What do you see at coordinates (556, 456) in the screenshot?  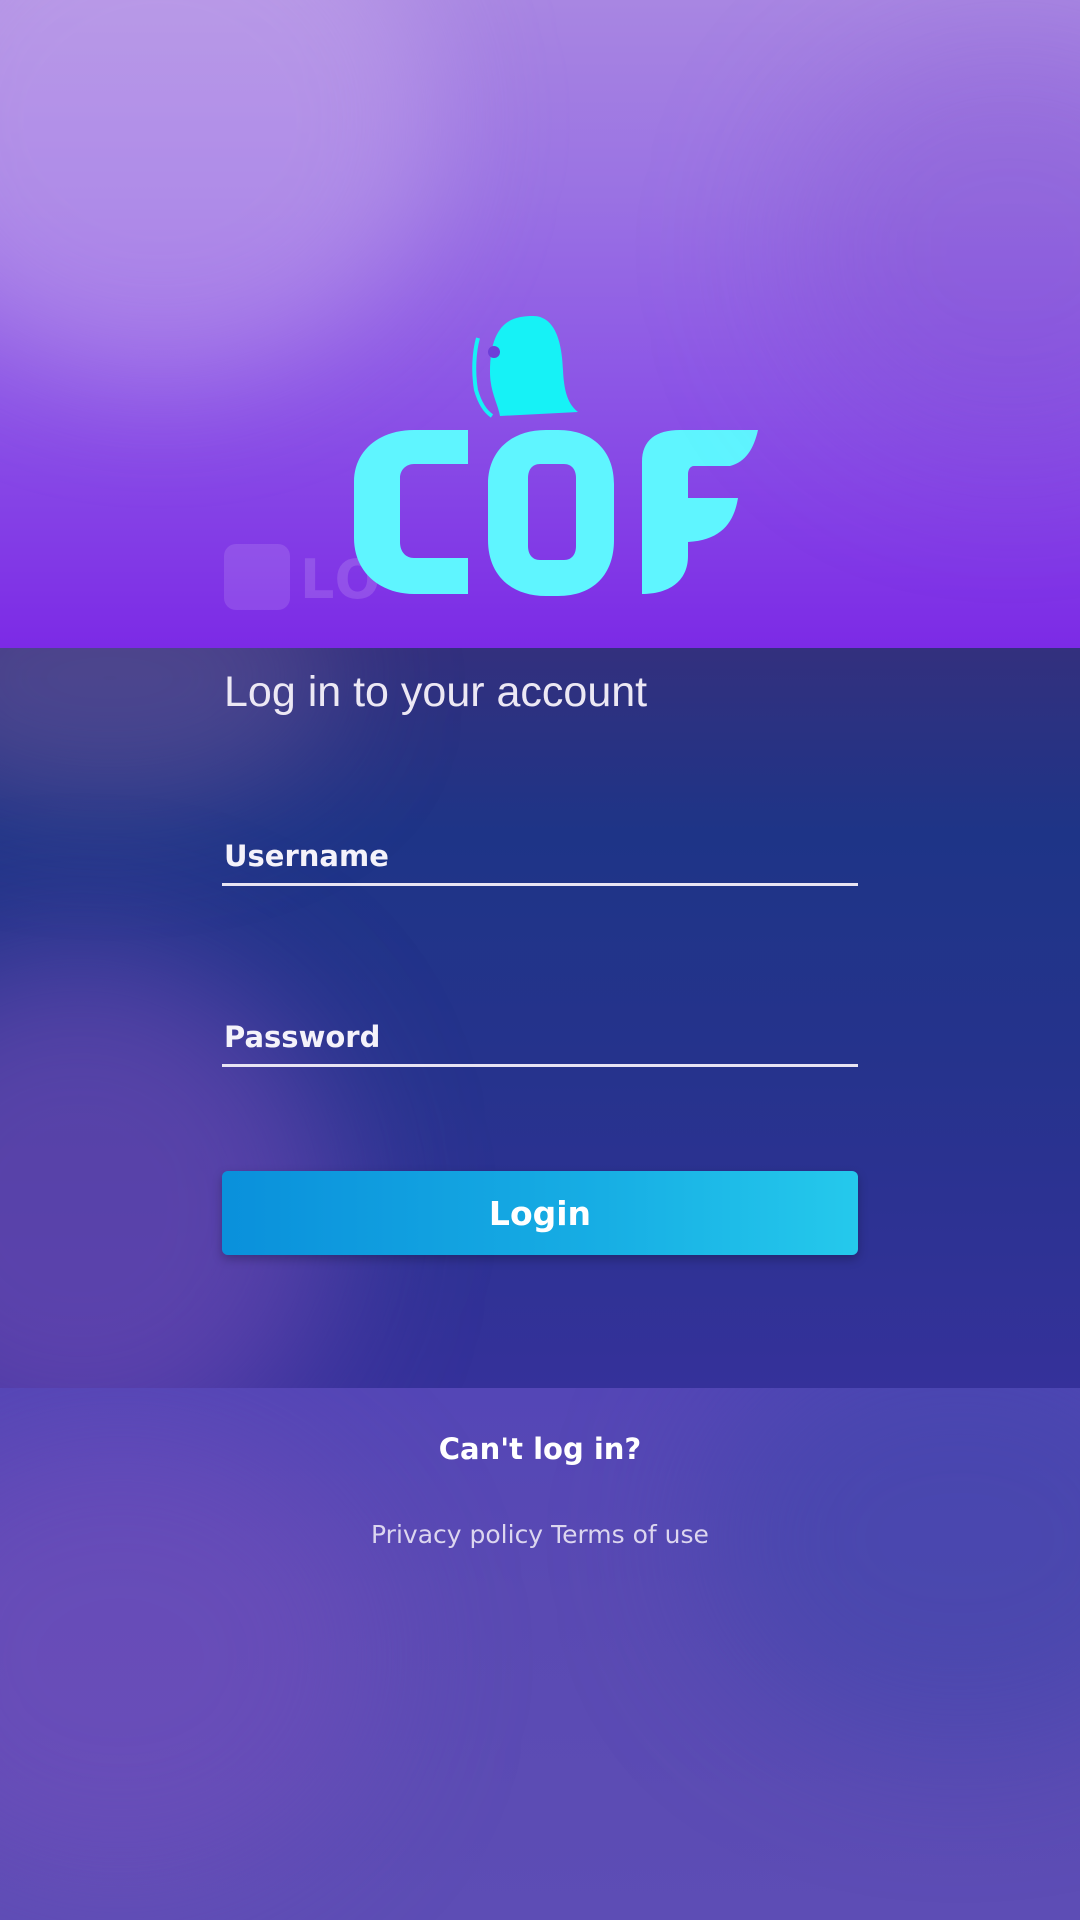 I see `cof-logo` at bounding box center [556, 456].